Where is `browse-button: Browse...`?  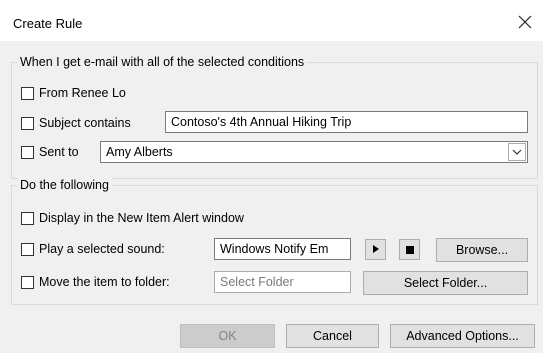 browse-button: Browse... is located at coordinates (482, 250).